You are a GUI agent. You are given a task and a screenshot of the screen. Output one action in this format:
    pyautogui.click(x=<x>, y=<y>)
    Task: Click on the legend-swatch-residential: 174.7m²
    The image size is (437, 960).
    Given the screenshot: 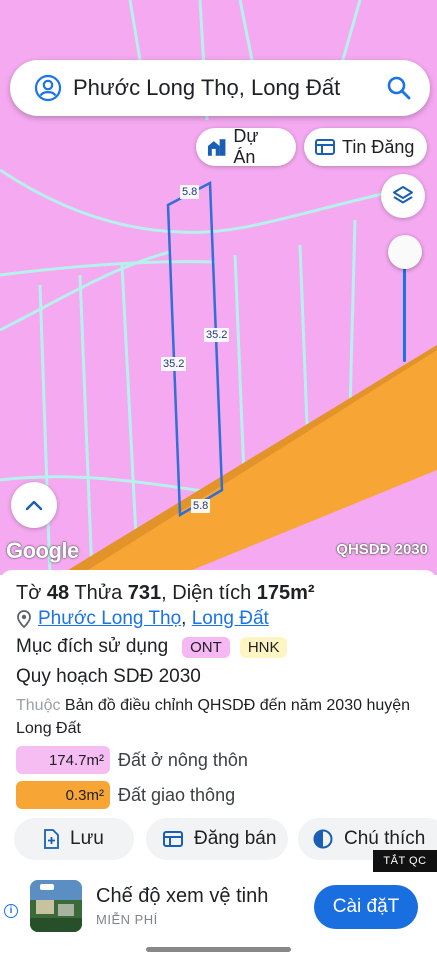 What is the action you would take?
    pyautogui.click(x=63, y=760)
    